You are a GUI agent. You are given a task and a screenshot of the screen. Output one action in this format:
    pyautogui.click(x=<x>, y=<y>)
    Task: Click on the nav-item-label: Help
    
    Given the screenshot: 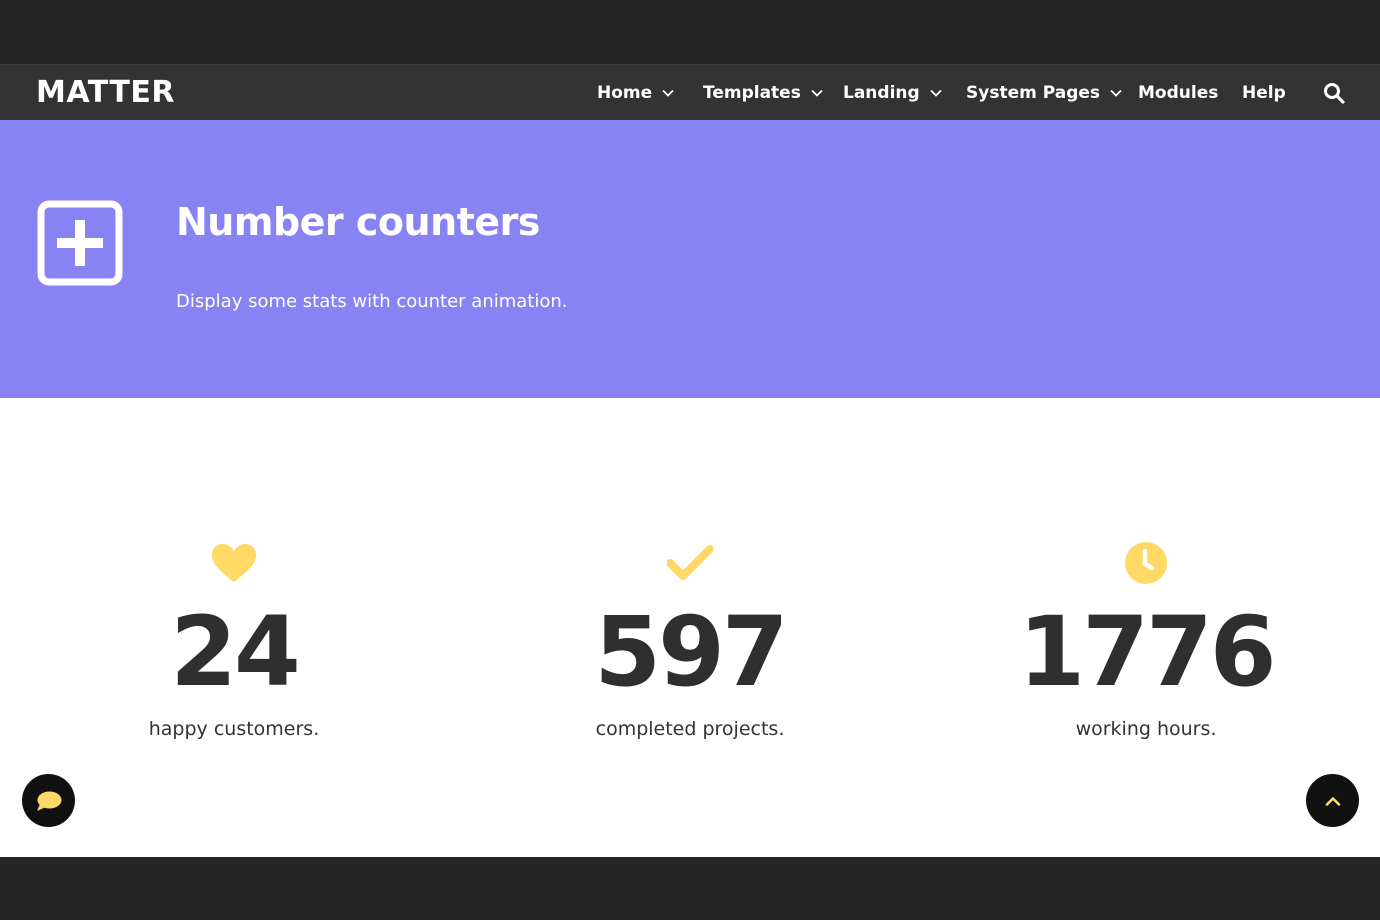 What is the action you would take?
    pyautogui.click(x=1264, y=93)
    